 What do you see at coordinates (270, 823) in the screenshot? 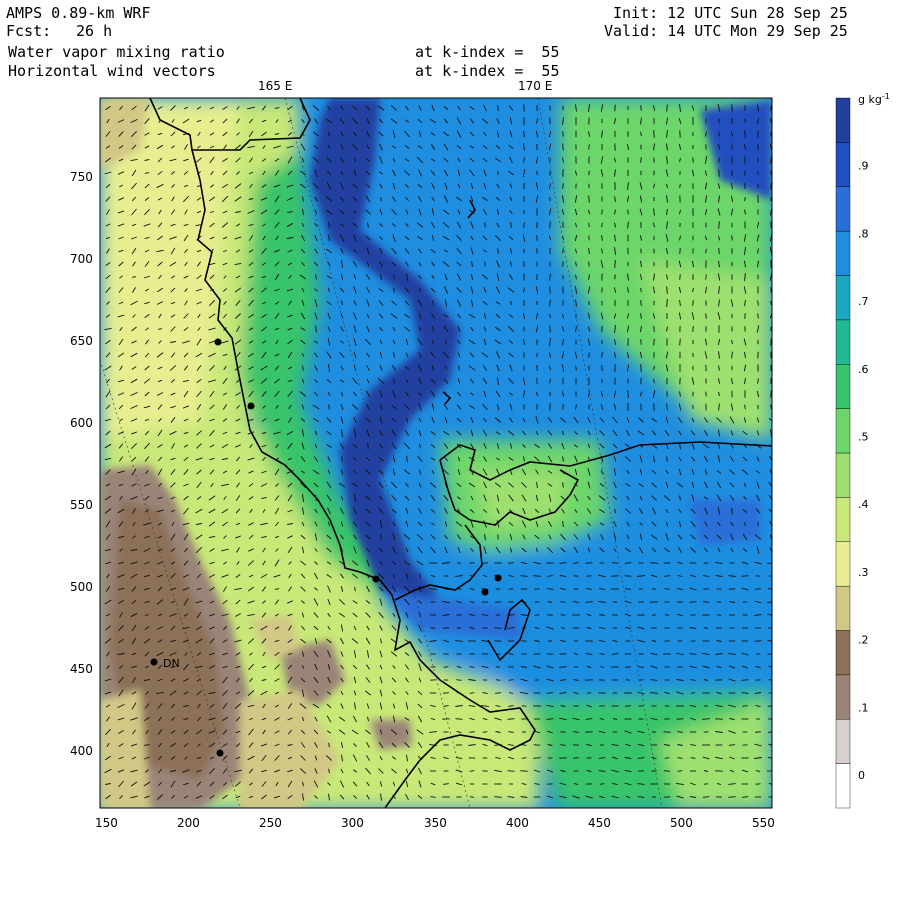
I see `x-tick: 250` at bounding box center [270, 823].